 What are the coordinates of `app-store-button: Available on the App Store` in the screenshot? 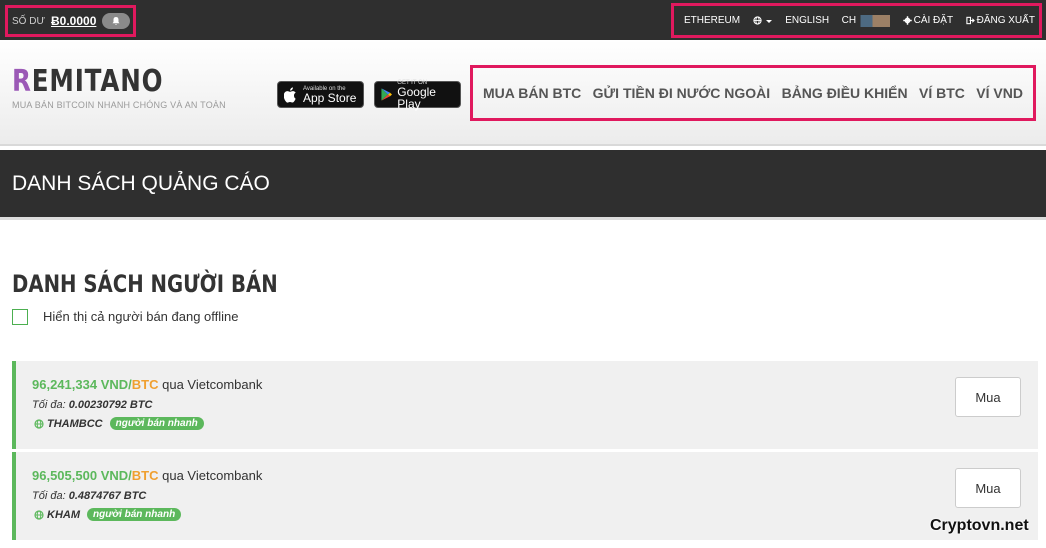 It's located at (320, 94).